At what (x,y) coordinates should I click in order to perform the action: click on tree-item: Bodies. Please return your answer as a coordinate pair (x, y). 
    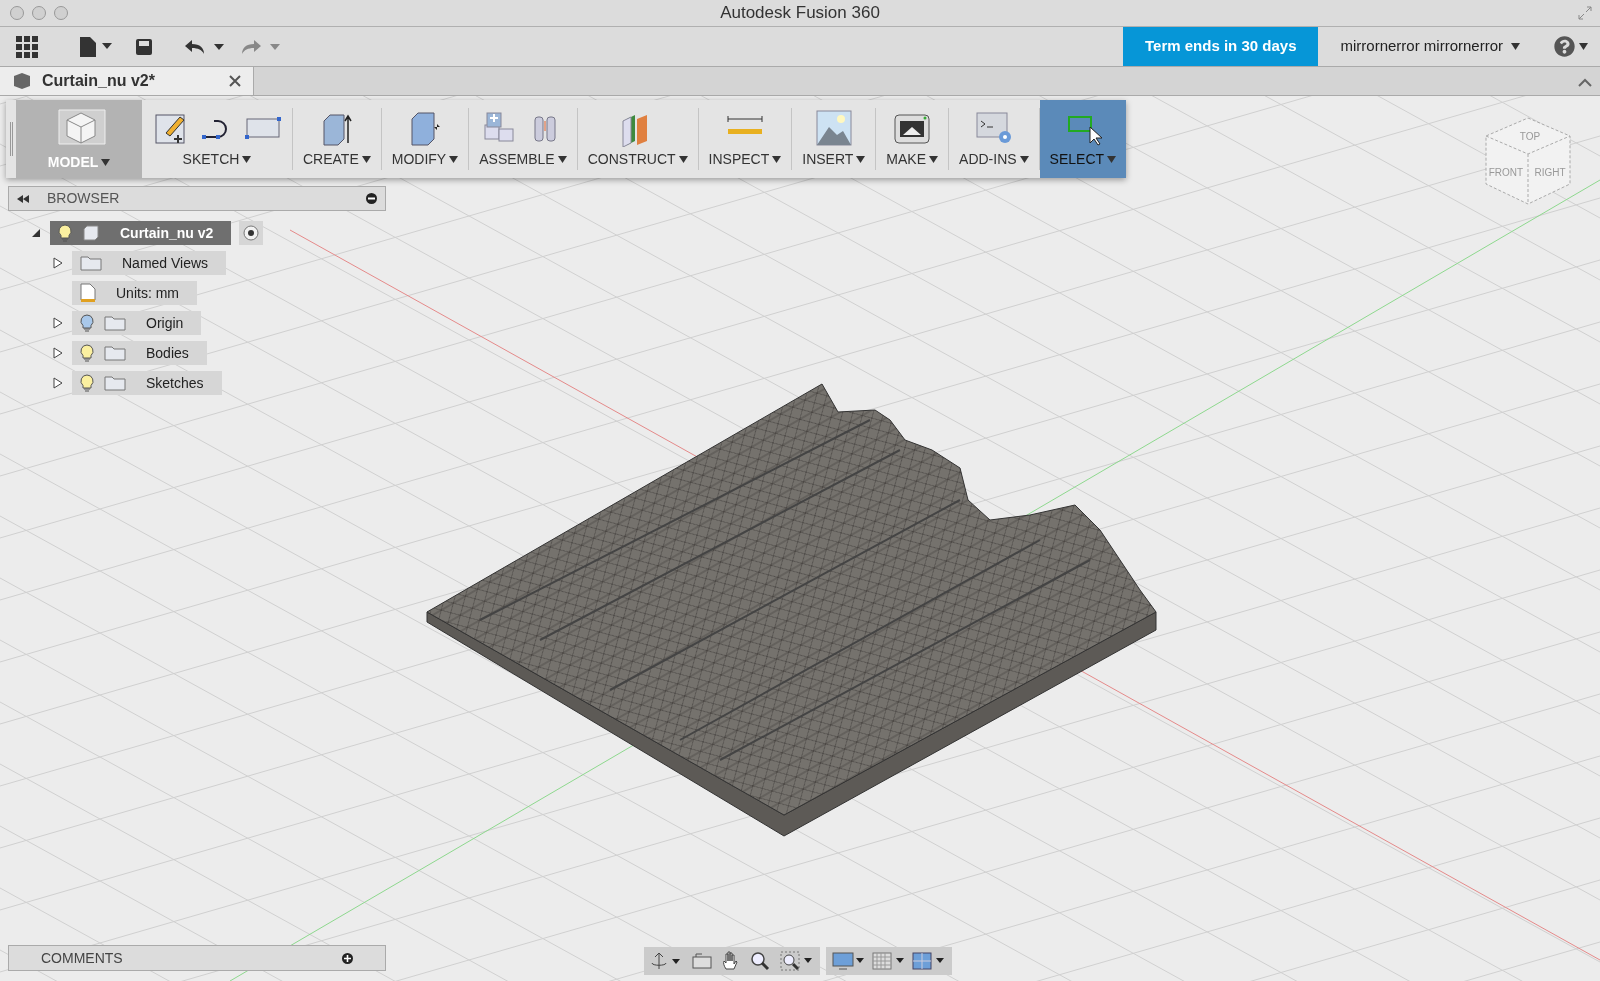
    Looking at the image, I should click on (139, 353).